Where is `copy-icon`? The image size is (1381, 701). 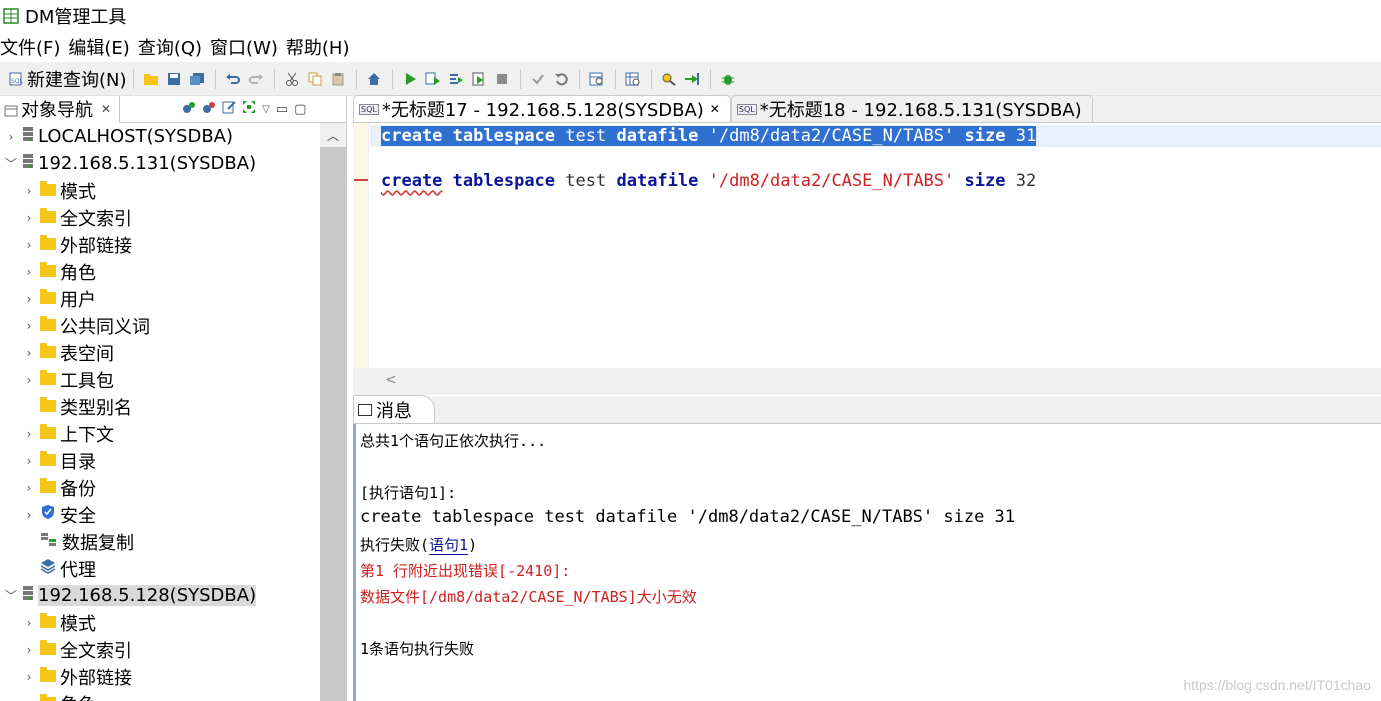 copy-icon is located at coordinates (315, 79).